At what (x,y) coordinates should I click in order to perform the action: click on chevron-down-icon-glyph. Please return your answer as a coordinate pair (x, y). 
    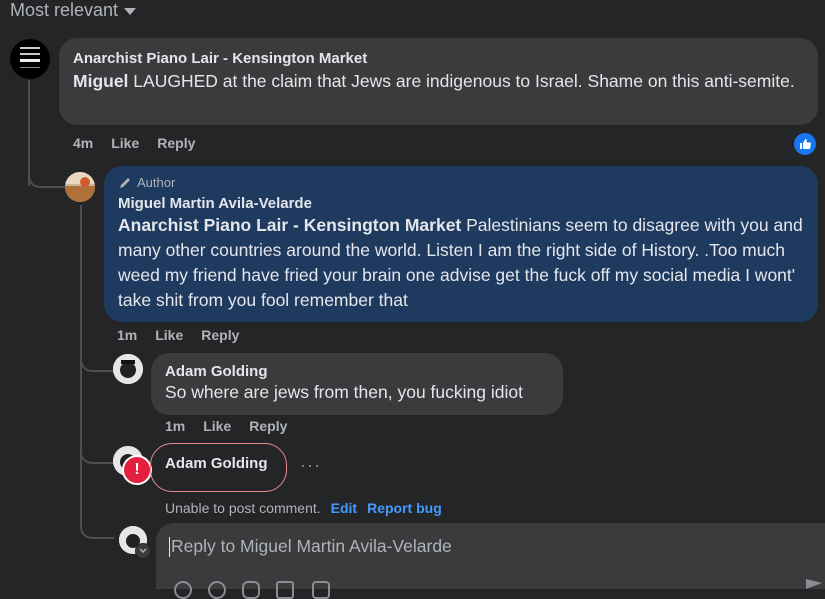
    Looking at the image, I should click on (143, 551).